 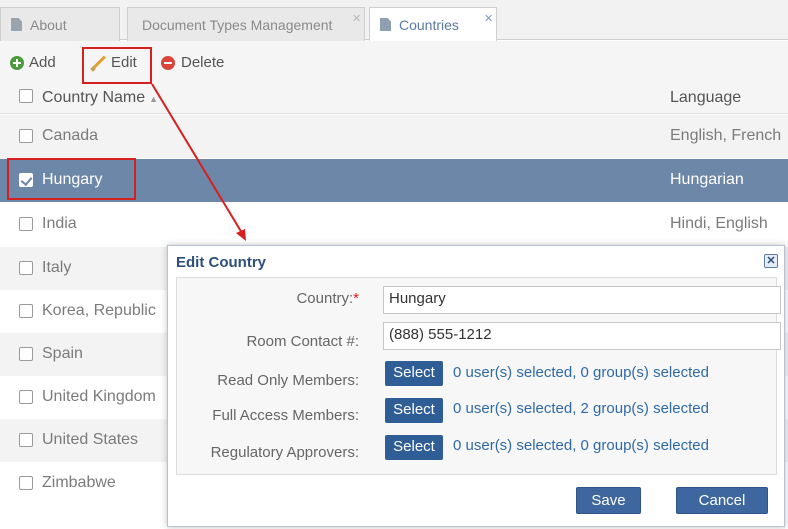 What do you see at coordinates (705, 98) in the screenshot?
I see `column-header-language: Language` at bounding box center [705, 98].